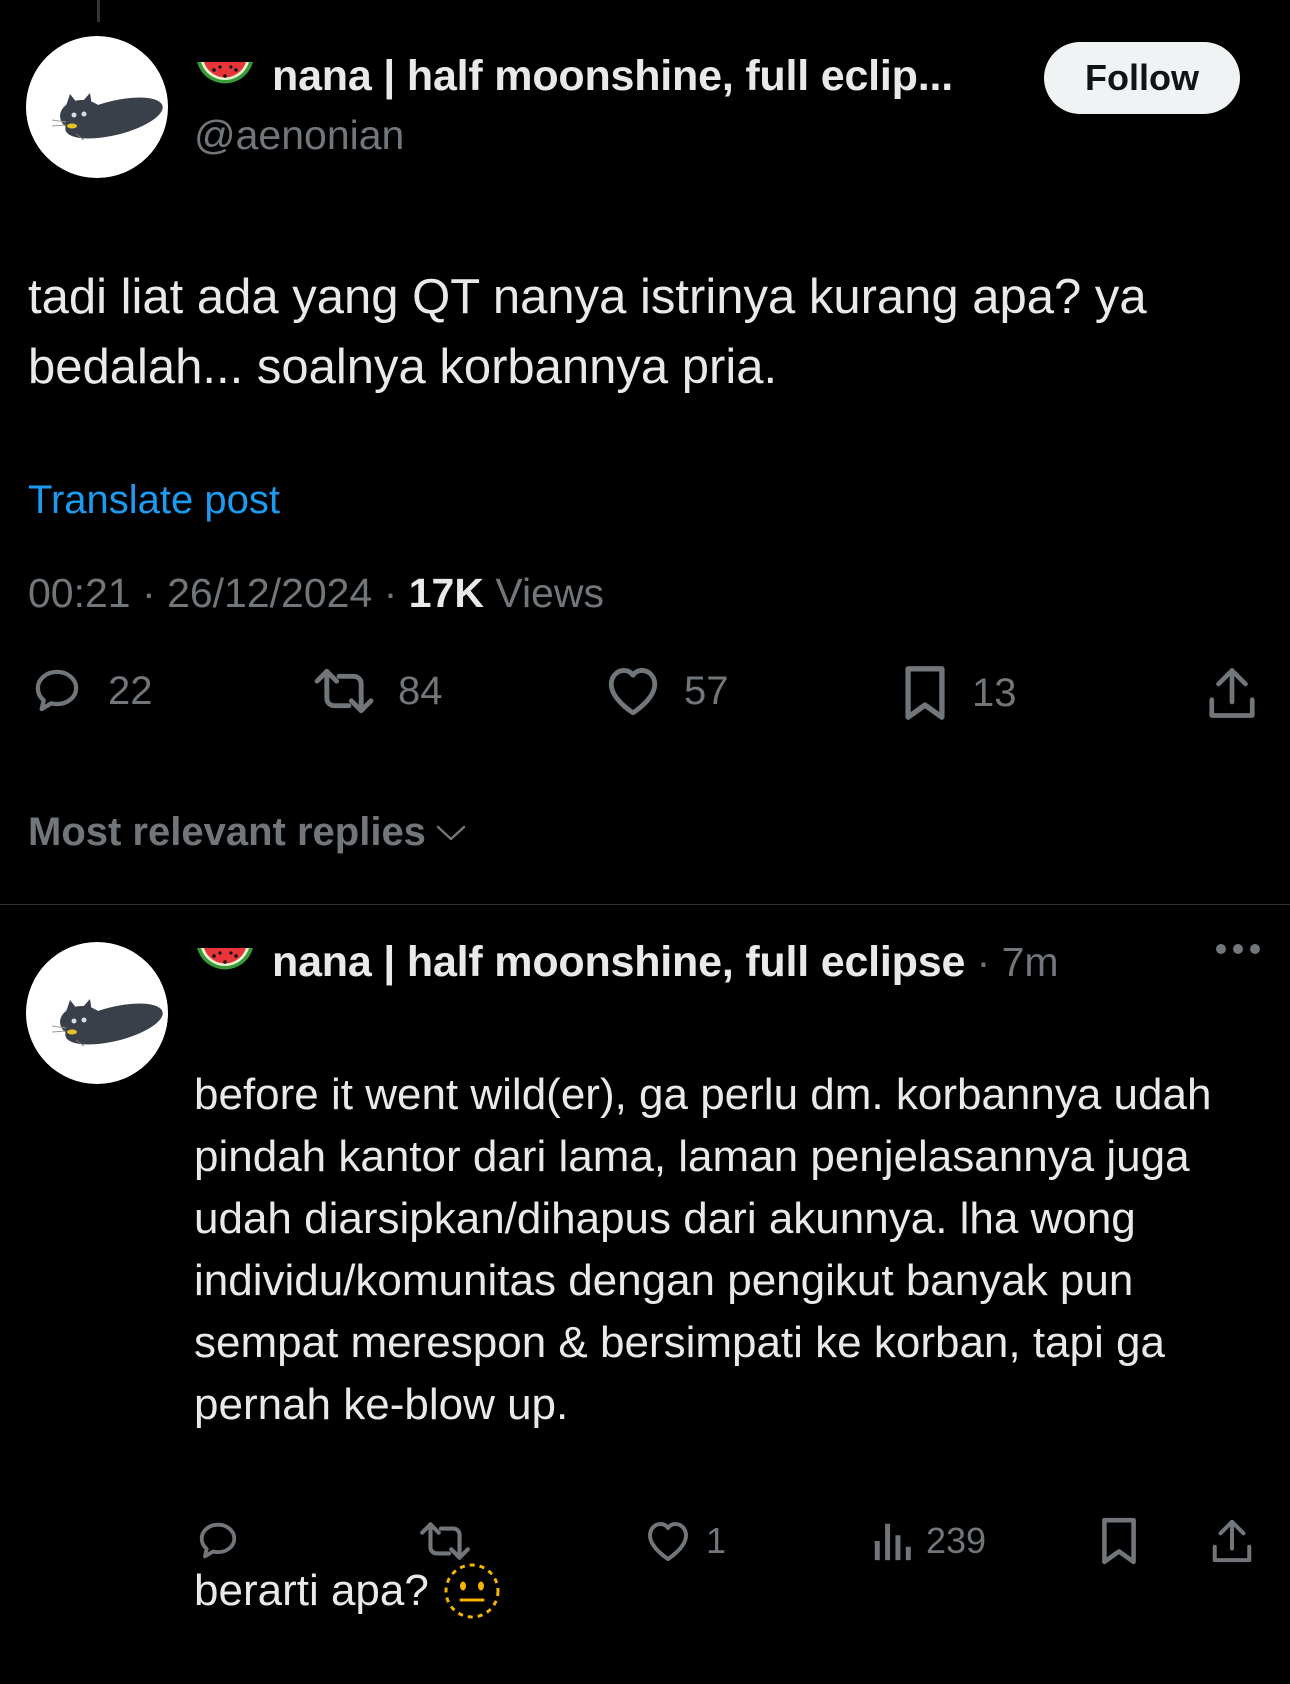  What do you see at coordinates (227, 832) in the screenshot?
I see `sort-label: Most relevant replies` at bounding box center [227, 832].